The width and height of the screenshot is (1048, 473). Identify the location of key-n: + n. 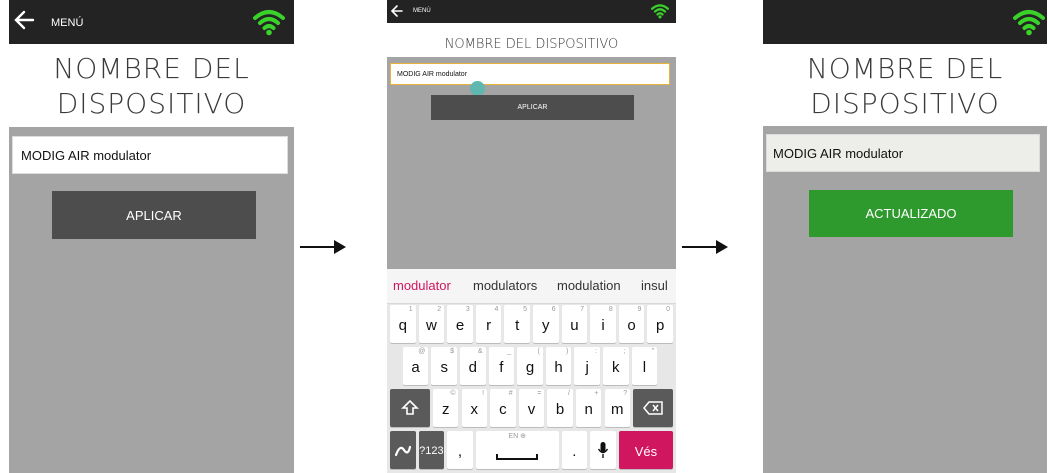
(588, 408).